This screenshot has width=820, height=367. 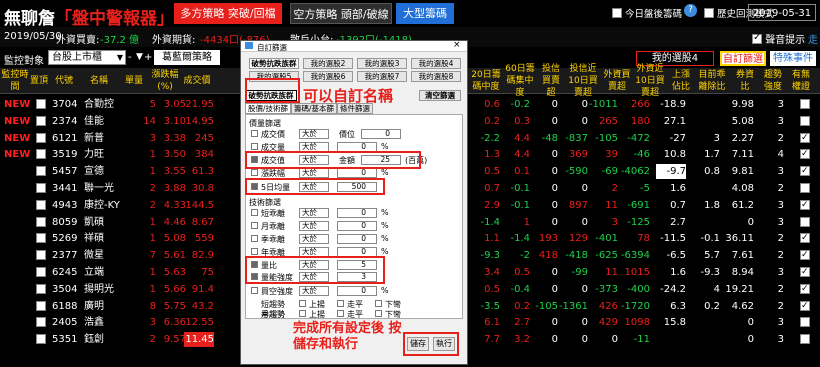 What do you see at coordinates (15, 81) in the screenshot?
I see `col-header: 監控時間` at bounding box center [15, 81].